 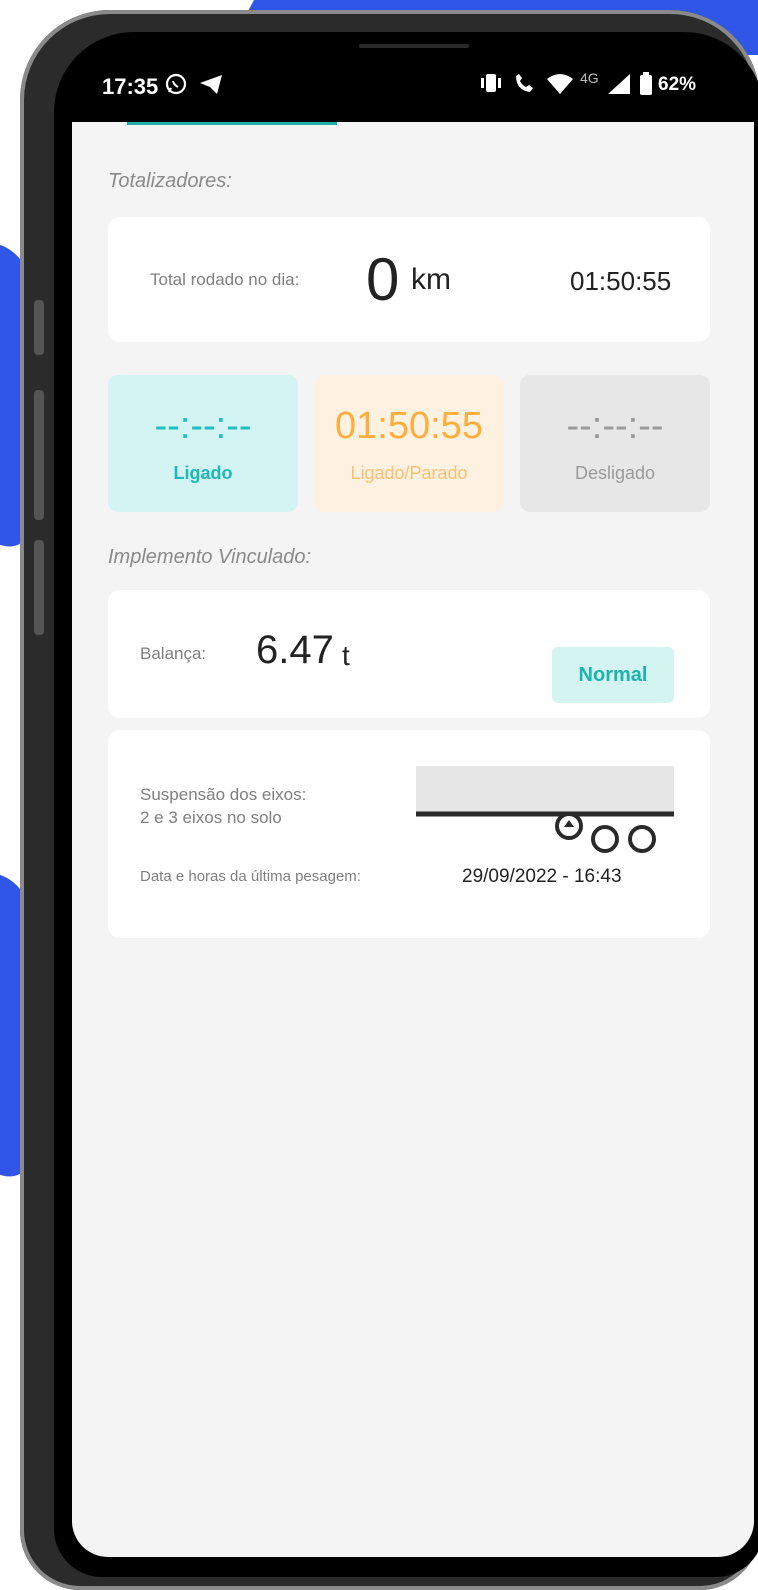 I want to click on status-badge: Normal, so click(x=613, y=675).